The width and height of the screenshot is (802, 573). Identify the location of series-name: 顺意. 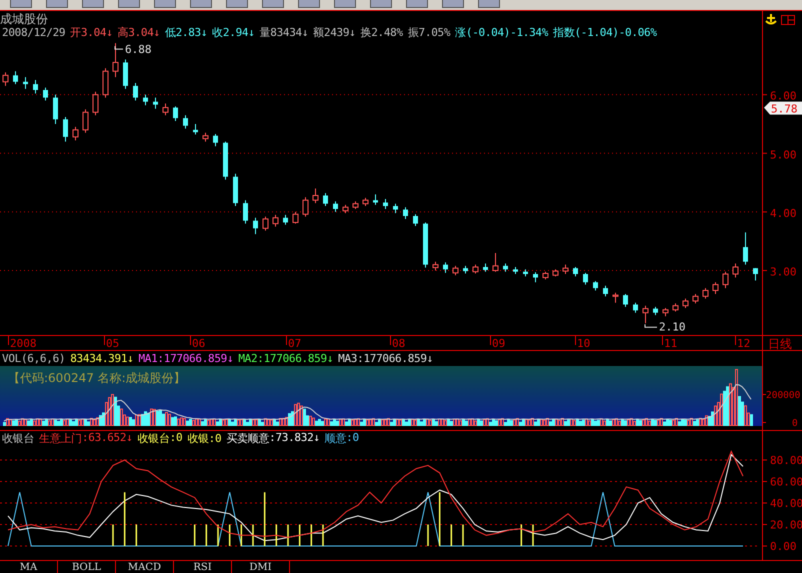
(335, 438).